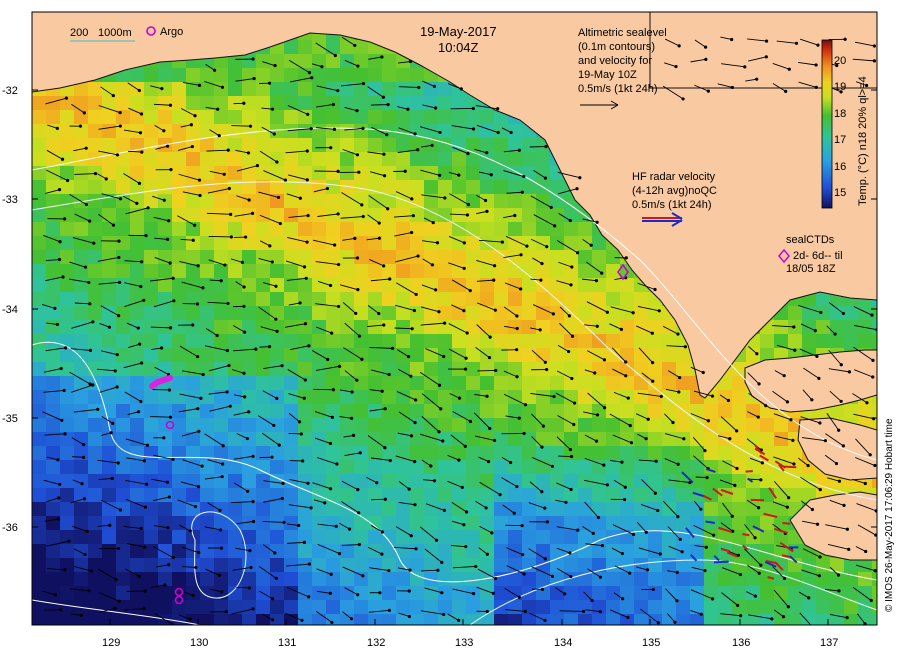 Image resolution: width=900 pixels, height=660 pixels. Describe the element at coordinates (115, 33) in the screenshot. I see `contour-1000-label: 1000m` at that location.